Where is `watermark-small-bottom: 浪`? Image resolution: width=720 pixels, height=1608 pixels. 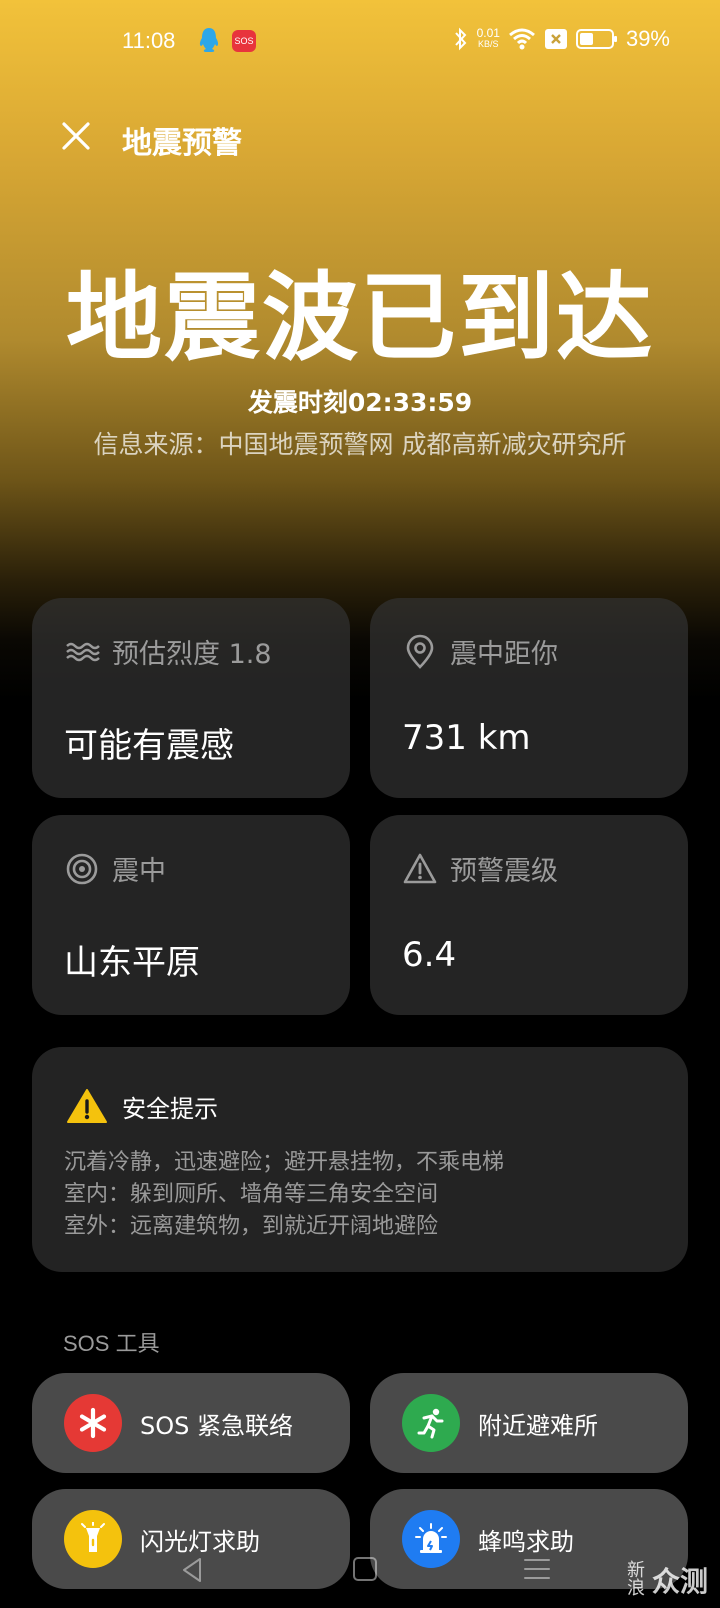
watermark-small-bottom: 浪 is located at coordinates (635, 1588).